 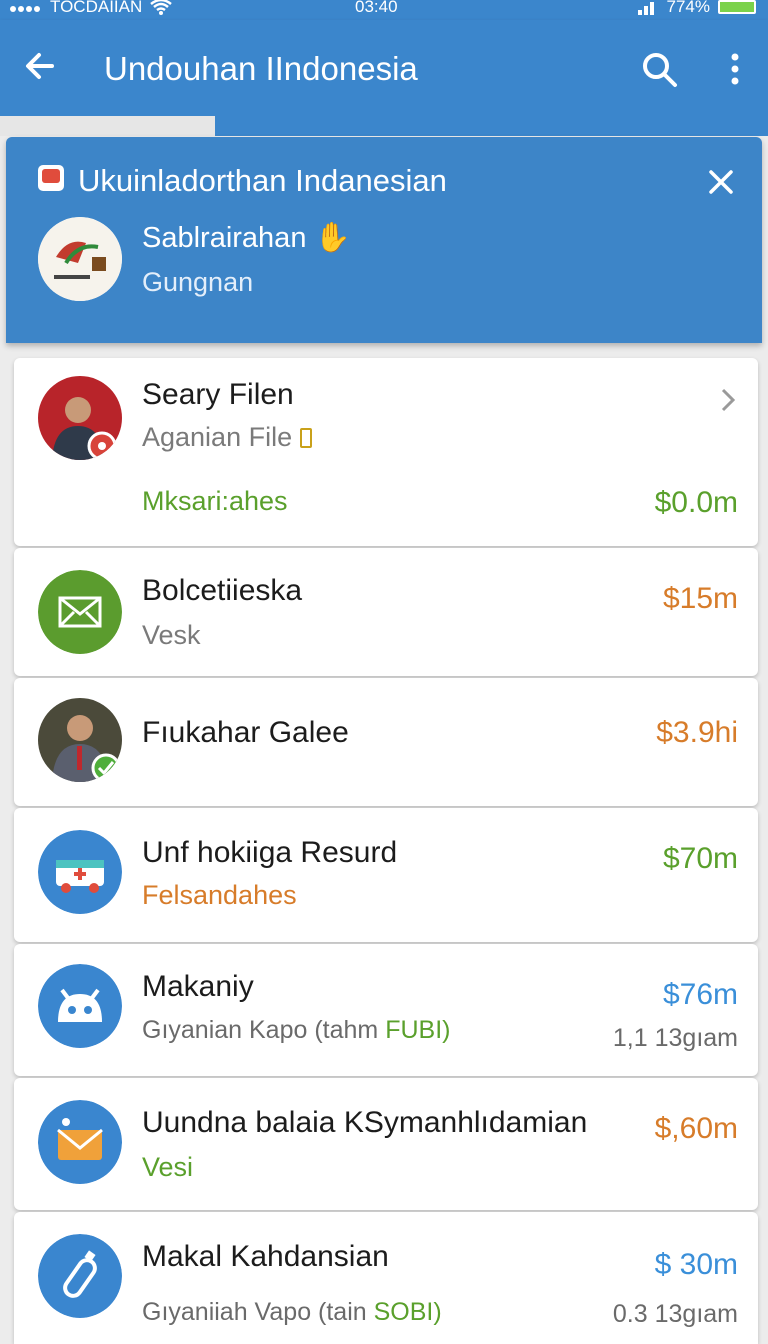 What do you see at coordinates (215, 501) in the screenshot?
I see `item-tag: Mksari:ahes` at bounding box center [215, 501].